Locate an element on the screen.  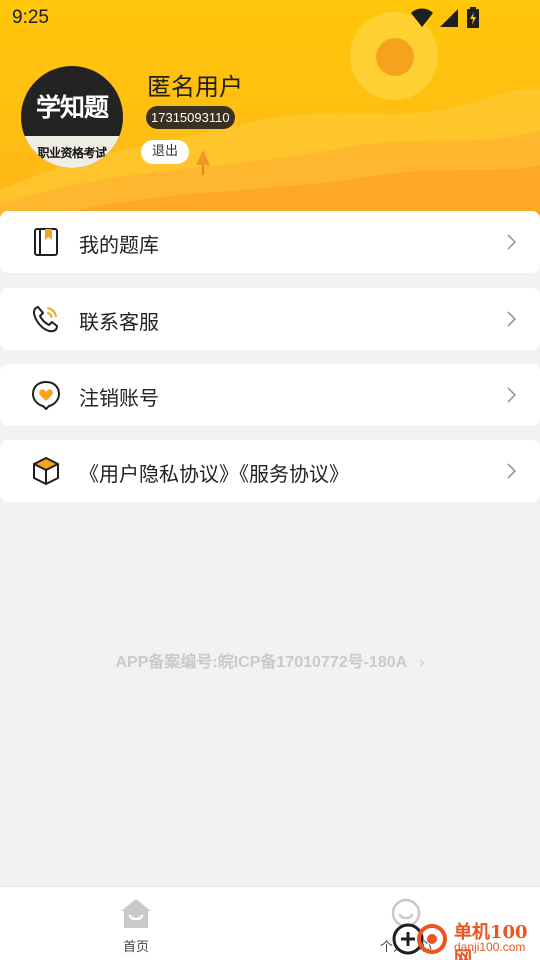
avatar-logo-subtitle: 职业资格考试 is located at coordinates (72, 153).